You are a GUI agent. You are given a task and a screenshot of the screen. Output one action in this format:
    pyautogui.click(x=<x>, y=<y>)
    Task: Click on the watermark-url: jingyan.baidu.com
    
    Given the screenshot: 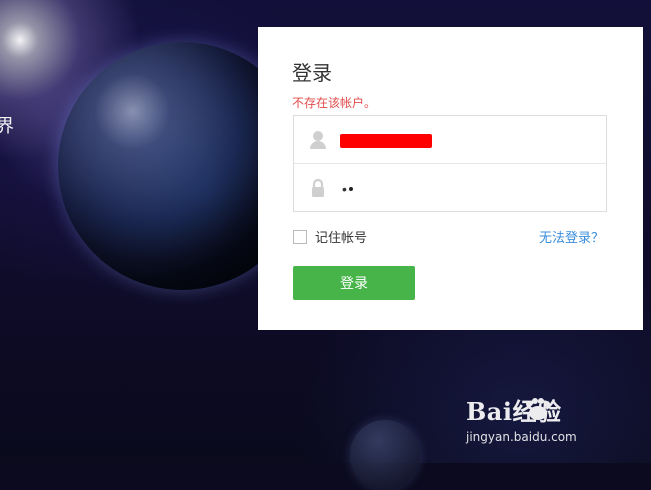 What is the action you would take?
    pyautogui.click(x=521, y=437)
    